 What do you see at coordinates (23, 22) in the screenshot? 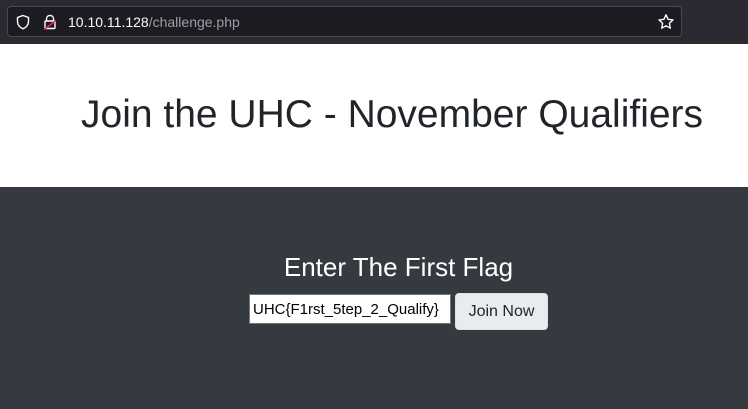
I see `shield-icon` at bounding box center [23, 22].